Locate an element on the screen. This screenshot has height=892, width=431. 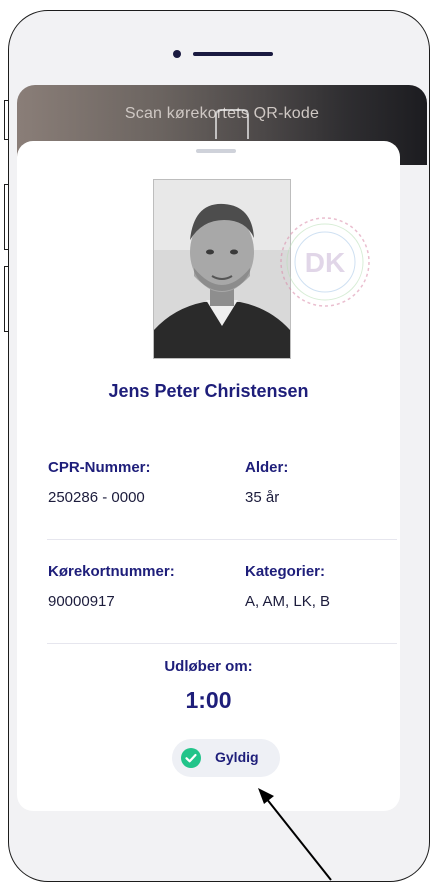
status-badge: Gyldig is located at coordinates (226, 758).